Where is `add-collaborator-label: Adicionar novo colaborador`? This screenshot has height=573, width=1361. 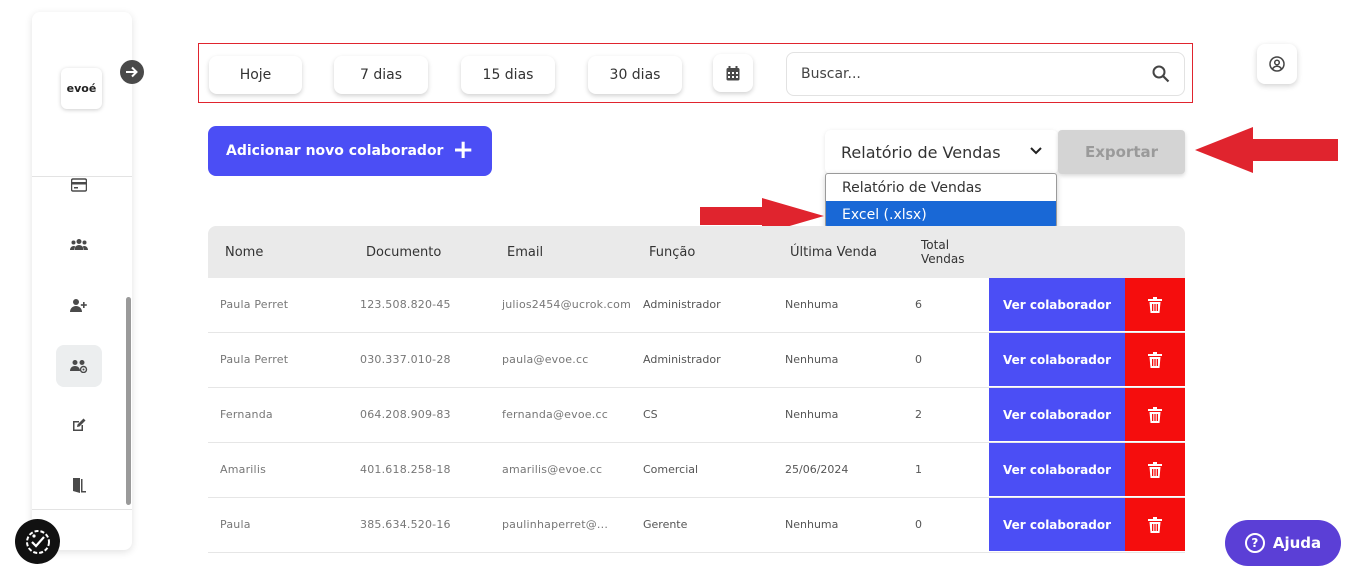 add-collaborator-label: Adicionar novo colaborador is located at coordinates (335, 151).